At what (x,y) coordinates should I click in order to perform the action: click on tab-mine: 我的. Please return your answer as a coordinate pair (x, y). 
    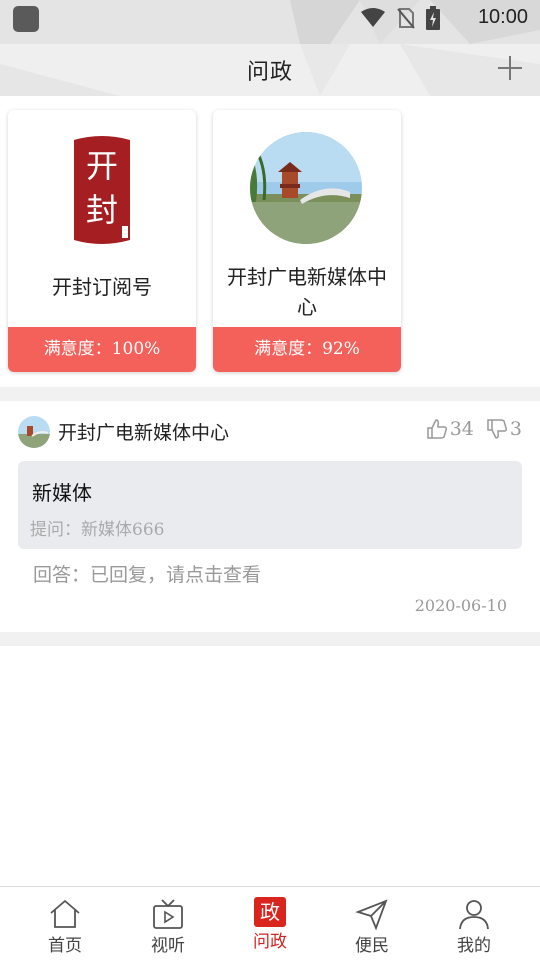
    Looking at the image, I should click on (474, 924).